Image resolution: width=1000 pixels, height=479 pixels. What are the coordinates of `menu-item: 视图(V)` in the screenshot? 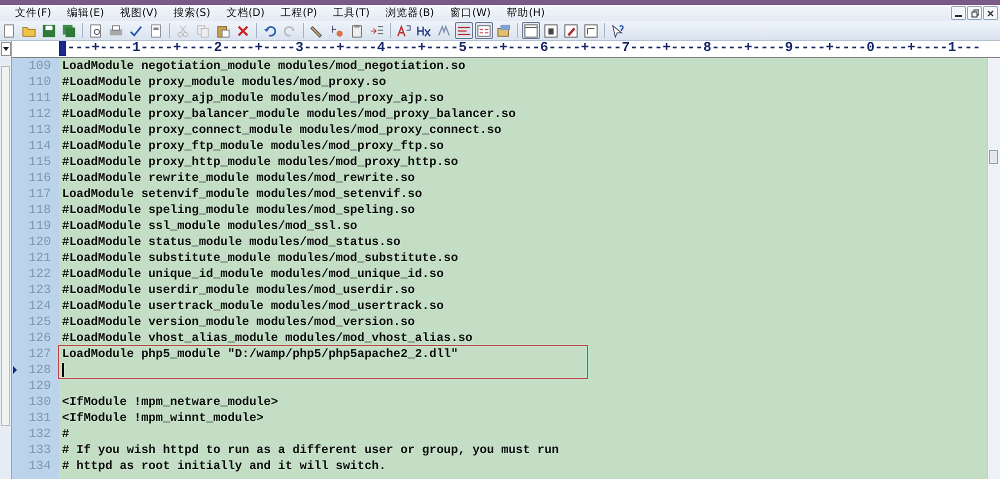 It's located at (139, 13).